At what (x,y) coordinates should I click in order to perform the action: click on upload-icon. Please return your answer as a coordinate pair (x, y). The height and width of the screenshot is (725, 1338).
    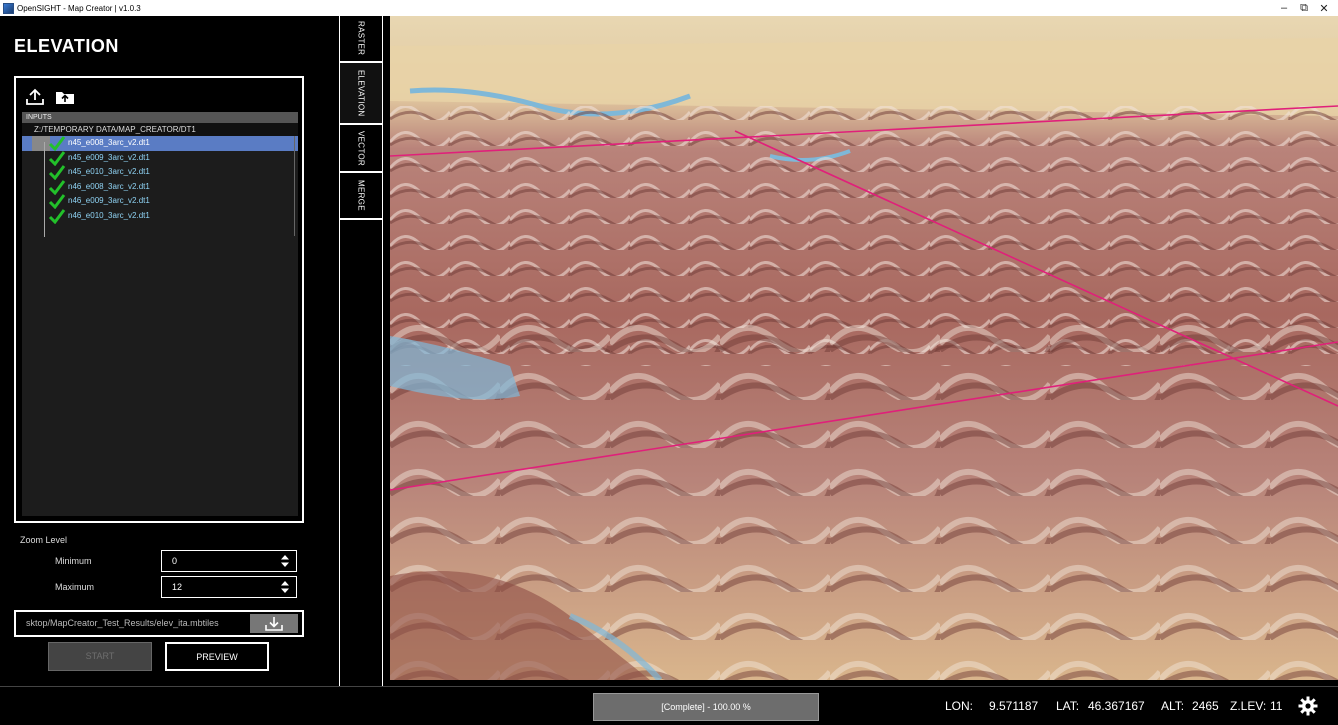
    Looking at the image, I should click on (35, 97).